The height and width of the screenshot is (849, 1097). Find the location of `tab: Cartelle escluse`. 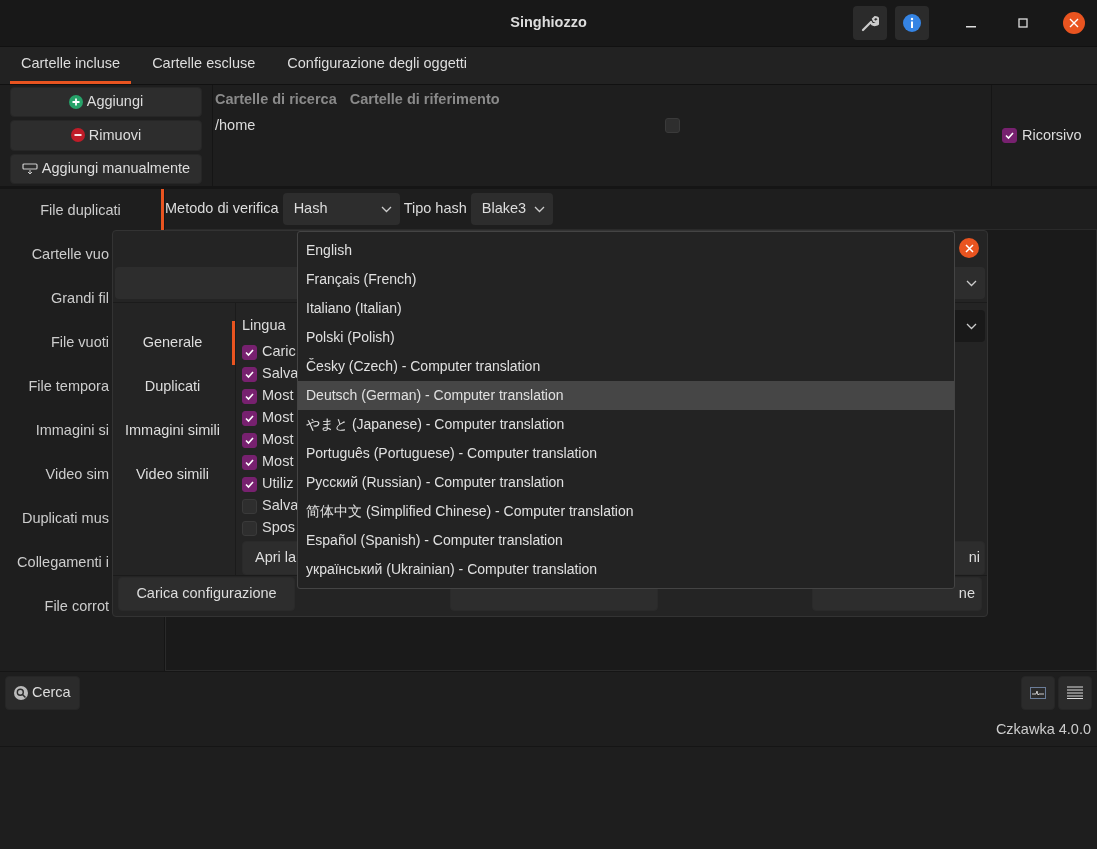

tab: Cartelle escluse is located at coordinates (204, 65).